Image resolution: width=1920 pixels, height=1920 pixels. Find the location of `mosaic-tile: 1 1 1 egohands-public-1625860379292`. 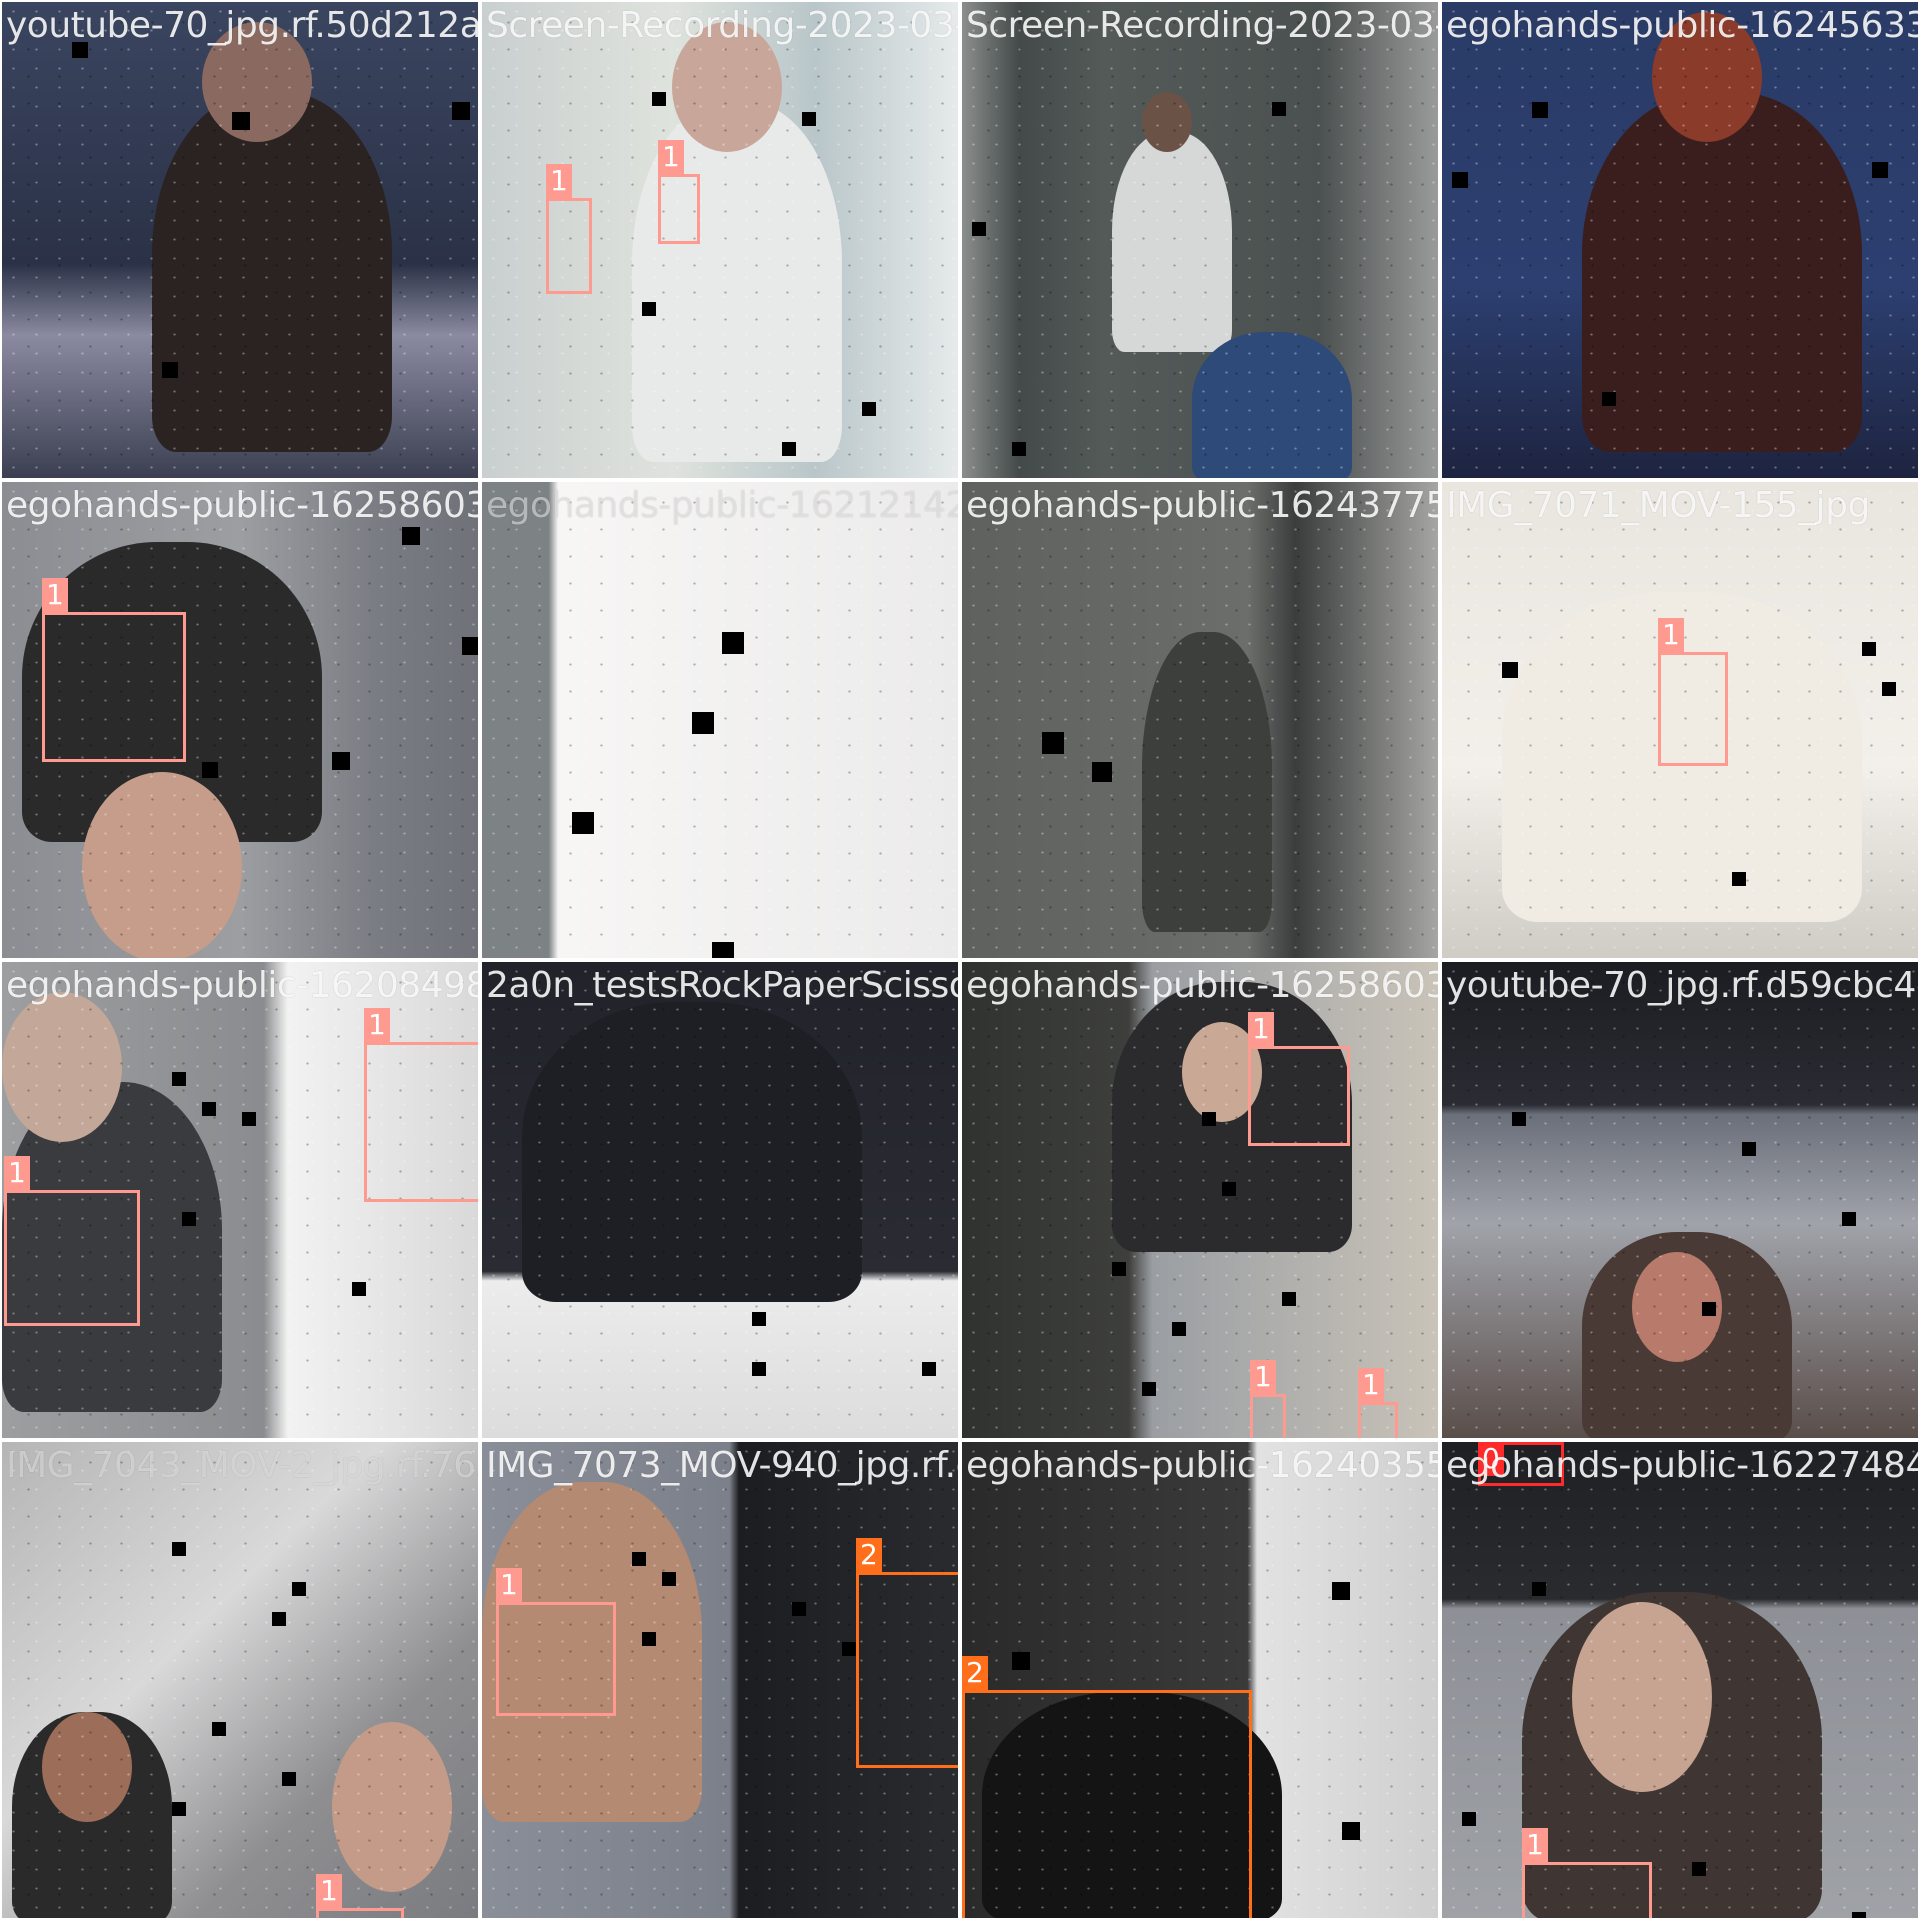

mosaic-tile: 1 1 1 egohands-public-1625860379292 is located at coordinates (1200, 1200).